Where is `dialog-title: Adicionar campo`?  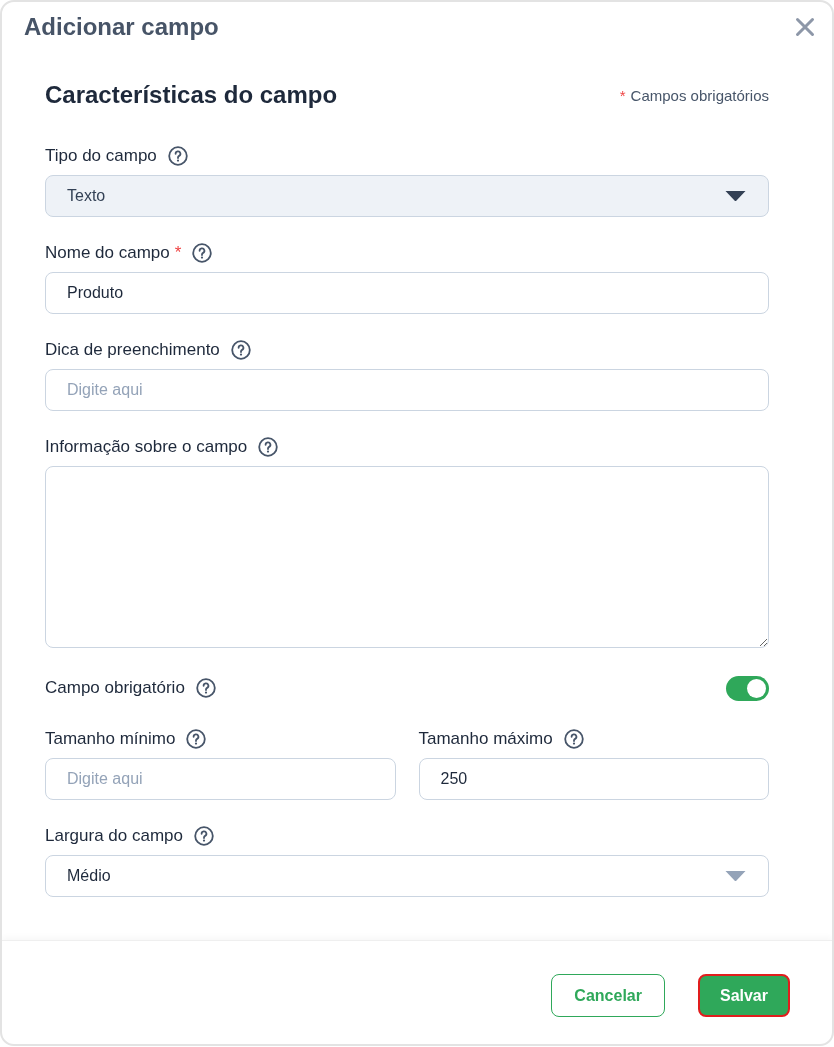 dialog-title: Adicionar campo is located at coordinates (121, 27).